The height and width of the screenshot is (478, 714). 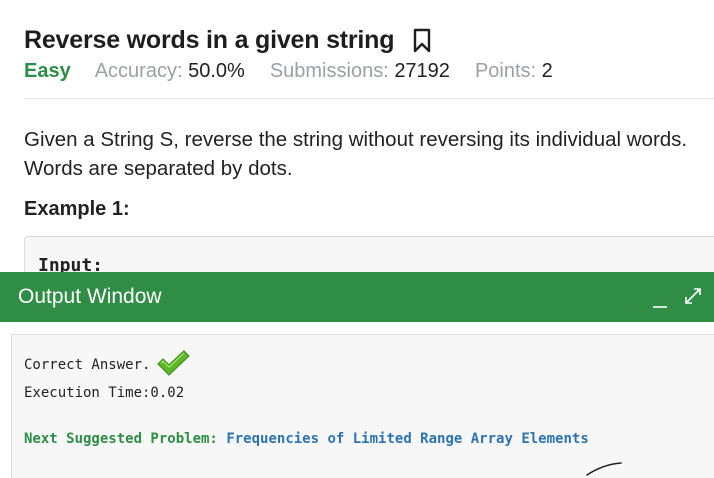 I want to click on expand-icon, so click(x=693, y=296).